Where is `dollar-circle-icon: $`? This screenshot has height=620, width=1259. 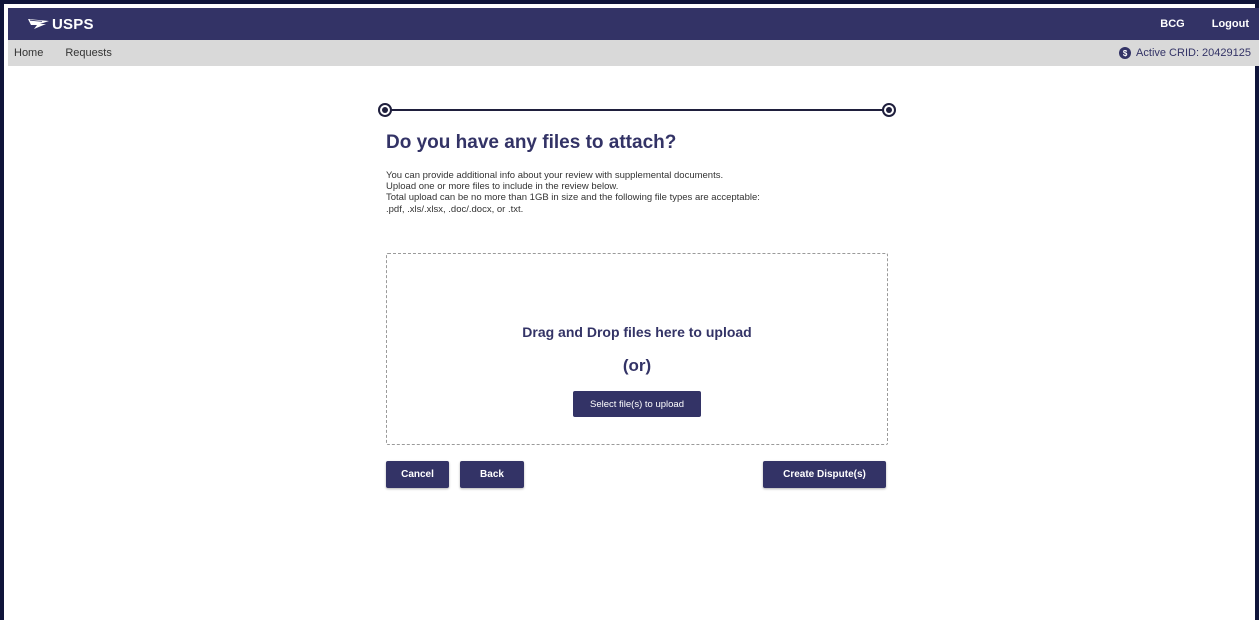 dollar-circle-icon: $ is located at coordinates (1125, 53).